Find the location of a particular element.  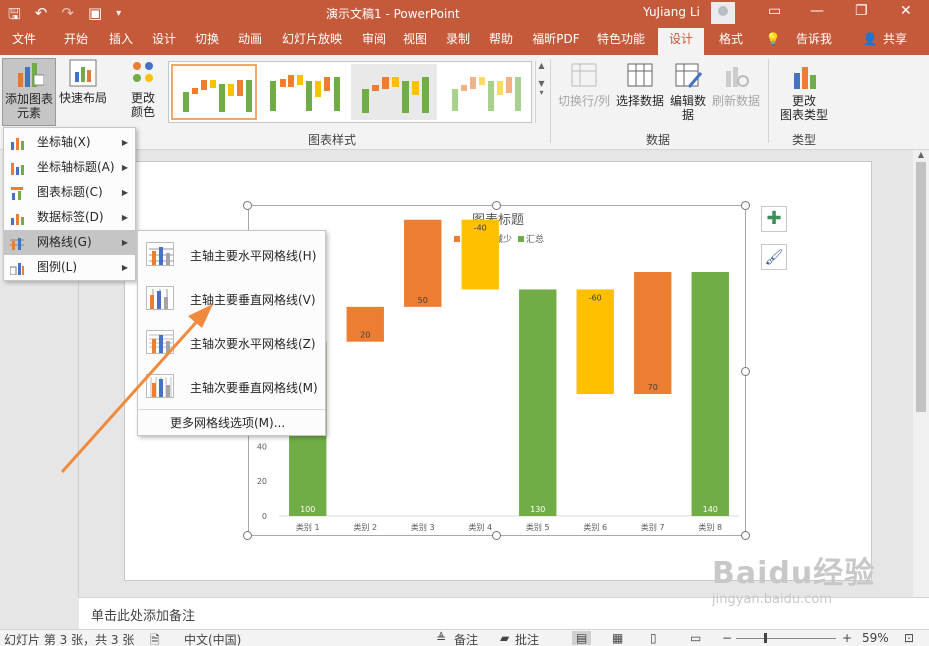

ribbon-display-icon: ▭ is located at coordinates (774, 11).